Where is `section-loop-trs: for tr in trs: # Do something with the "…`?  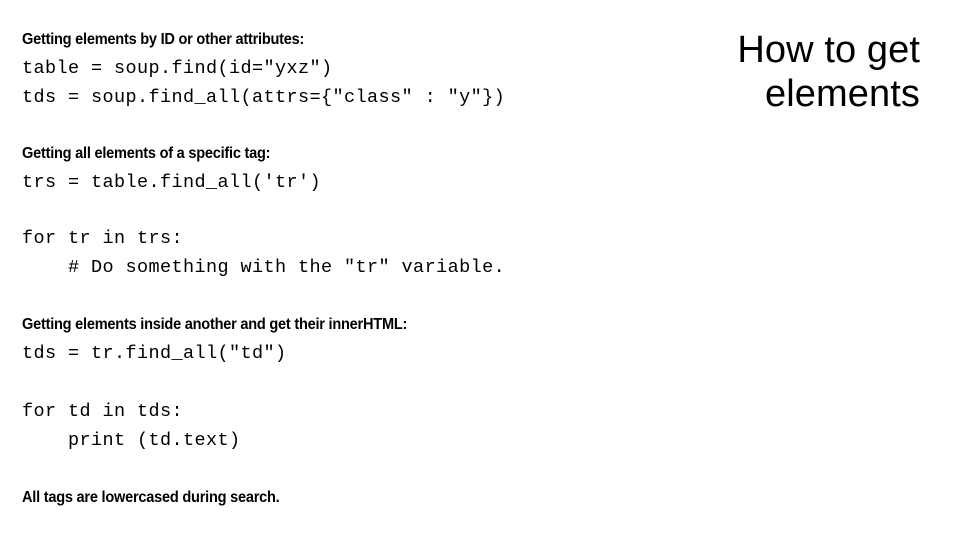
section-loop-trs: for tr in trs: # Do something with the "… is located at coordinates (322, 253).